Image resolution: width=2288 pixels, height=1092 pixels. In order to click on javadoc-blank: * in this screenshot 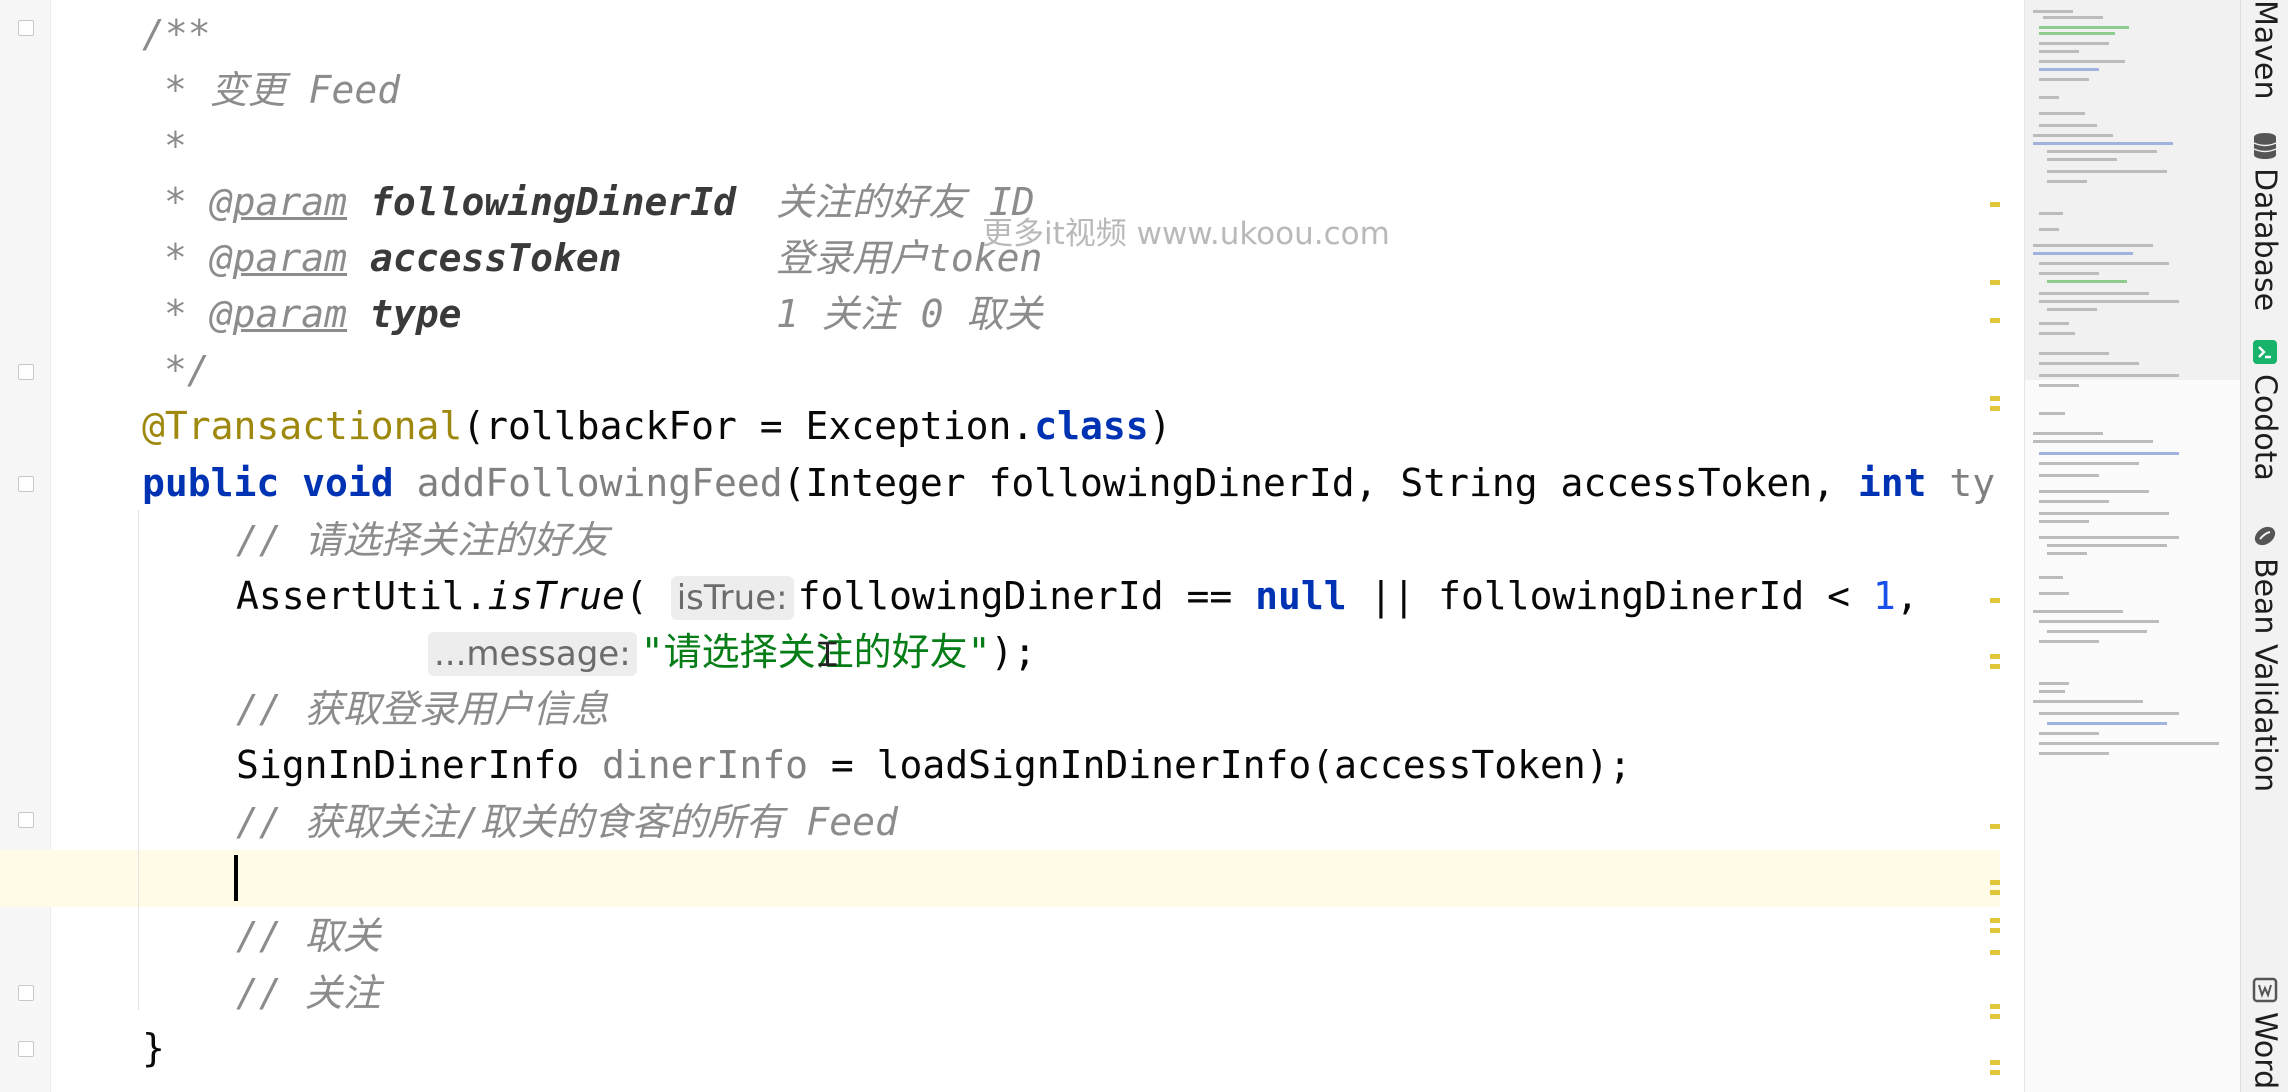, I will do `click(175, 146)`.